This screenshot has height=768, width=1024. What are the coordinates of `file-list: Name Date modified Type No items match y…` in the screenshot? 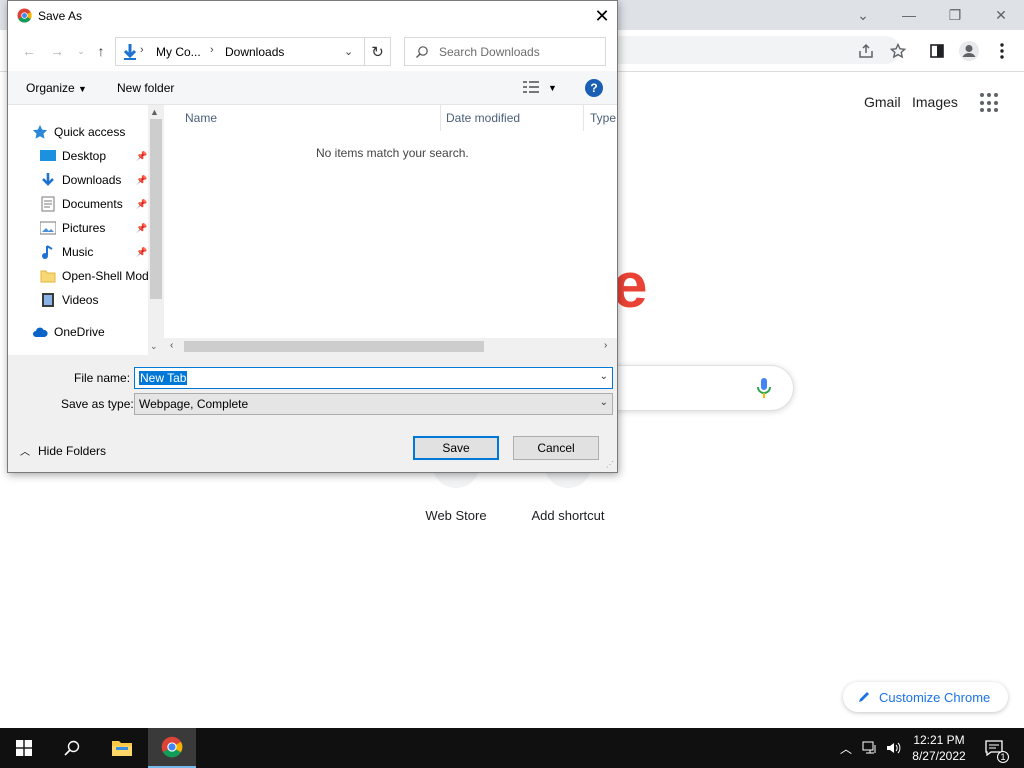 It's located at (390, 230).